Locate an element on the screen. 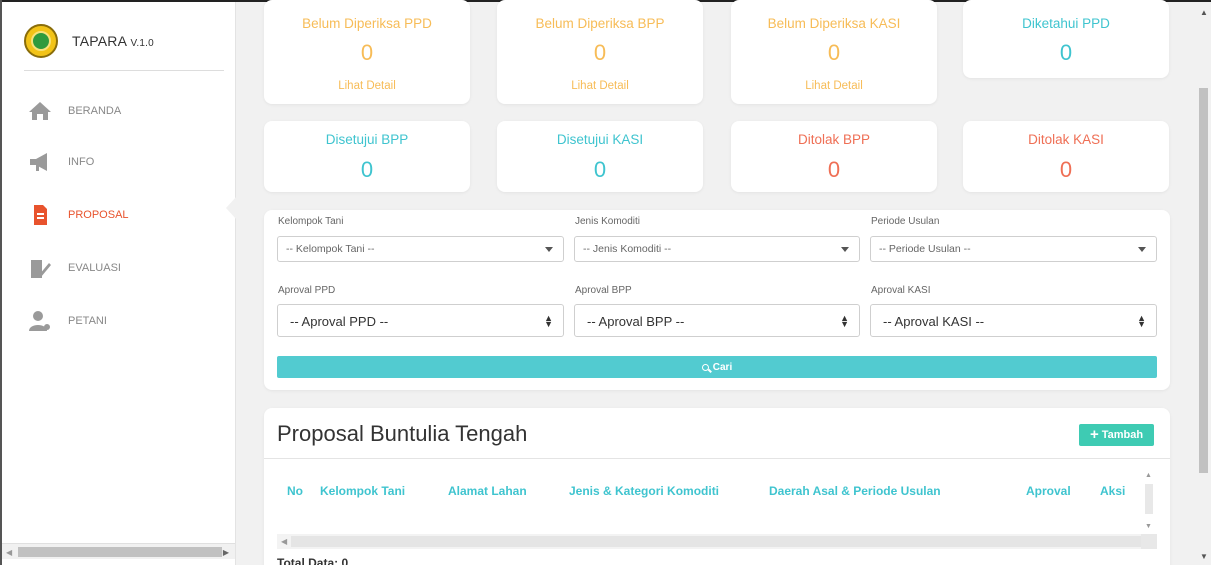 This screenshot has width=1211, height=565. stat-title: Belum Diperiksa KASI is located at coordinates (834, 23).